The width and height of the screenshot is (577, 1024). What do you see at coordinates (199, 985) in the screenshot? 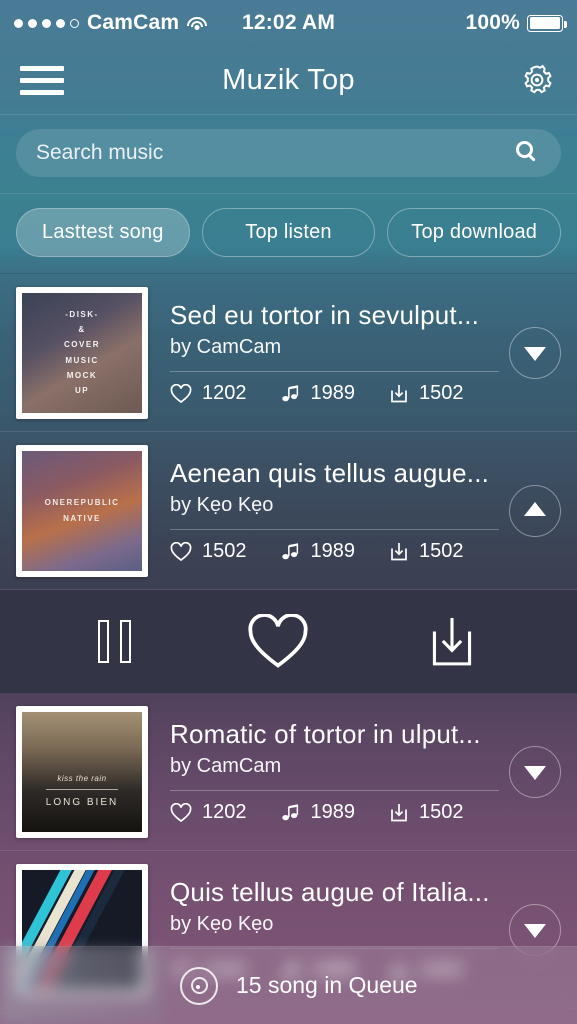
I see `vinyl-disc-icon` at bounding box center [199, 985].